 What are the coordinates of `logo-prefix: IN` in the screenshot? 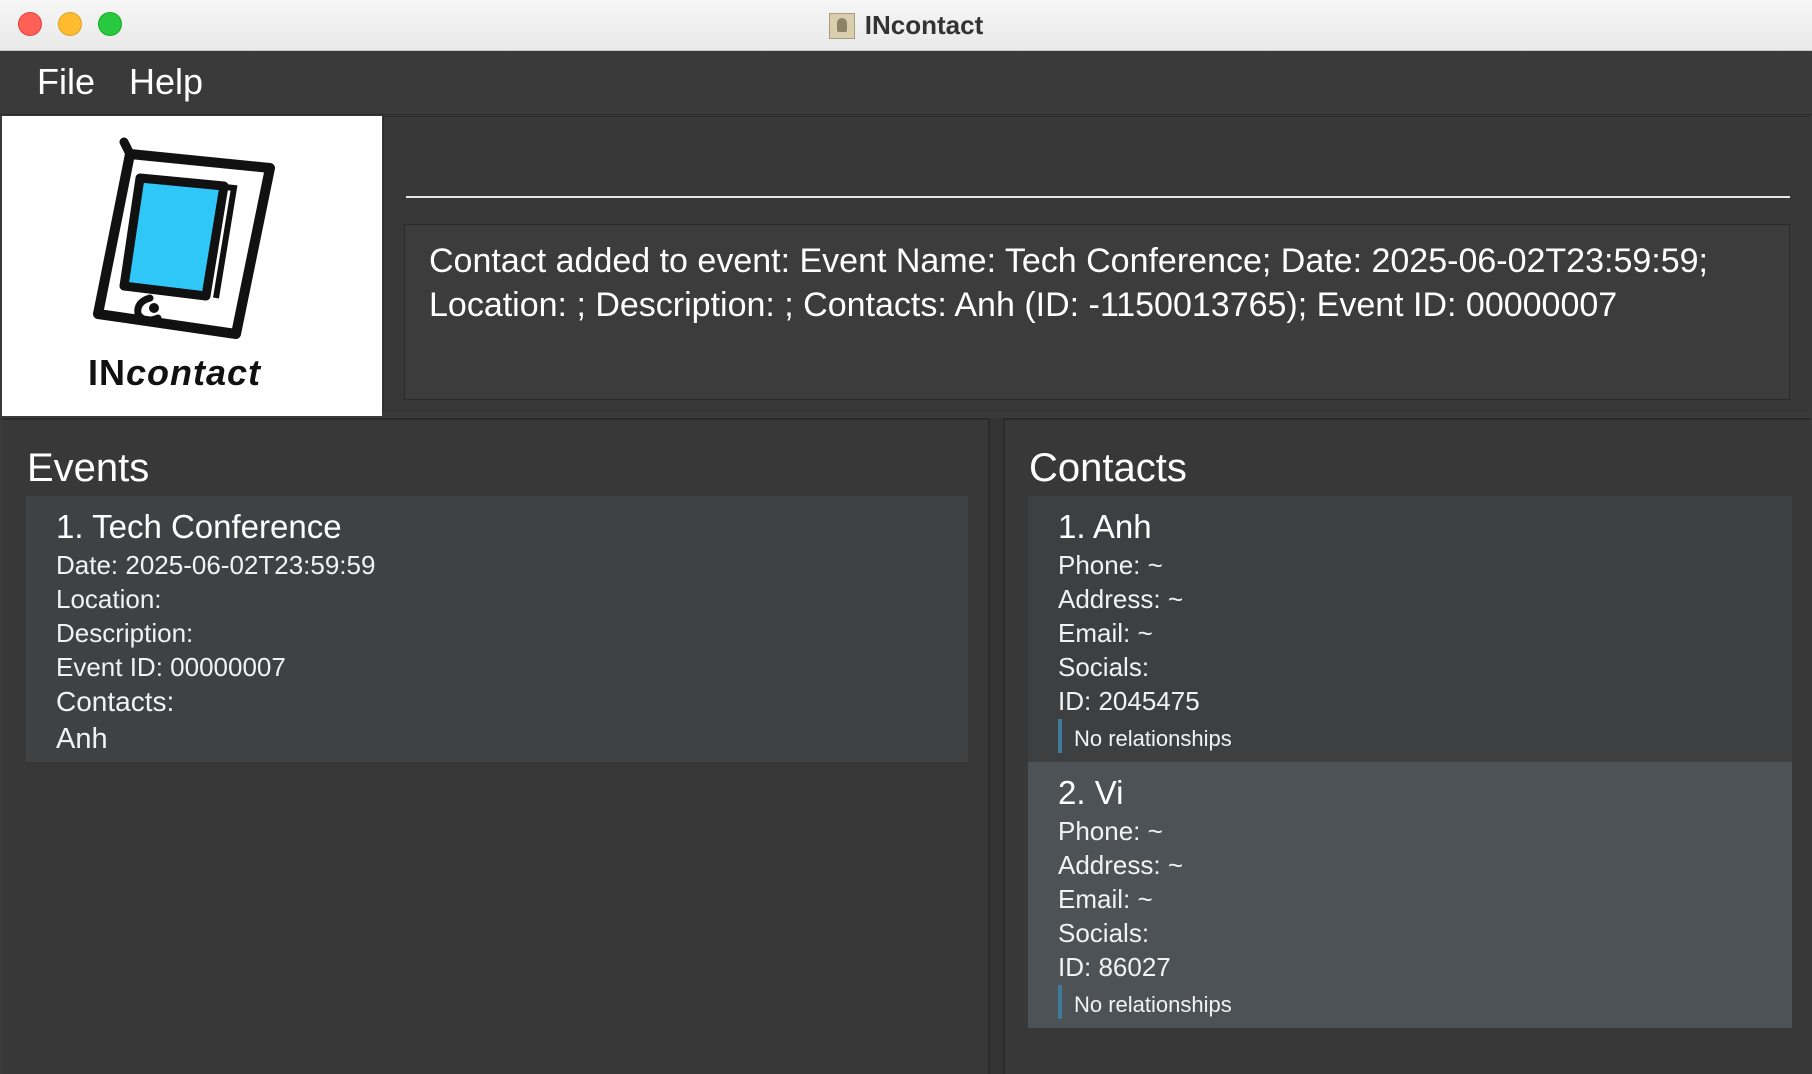 It's located at (106, 372).